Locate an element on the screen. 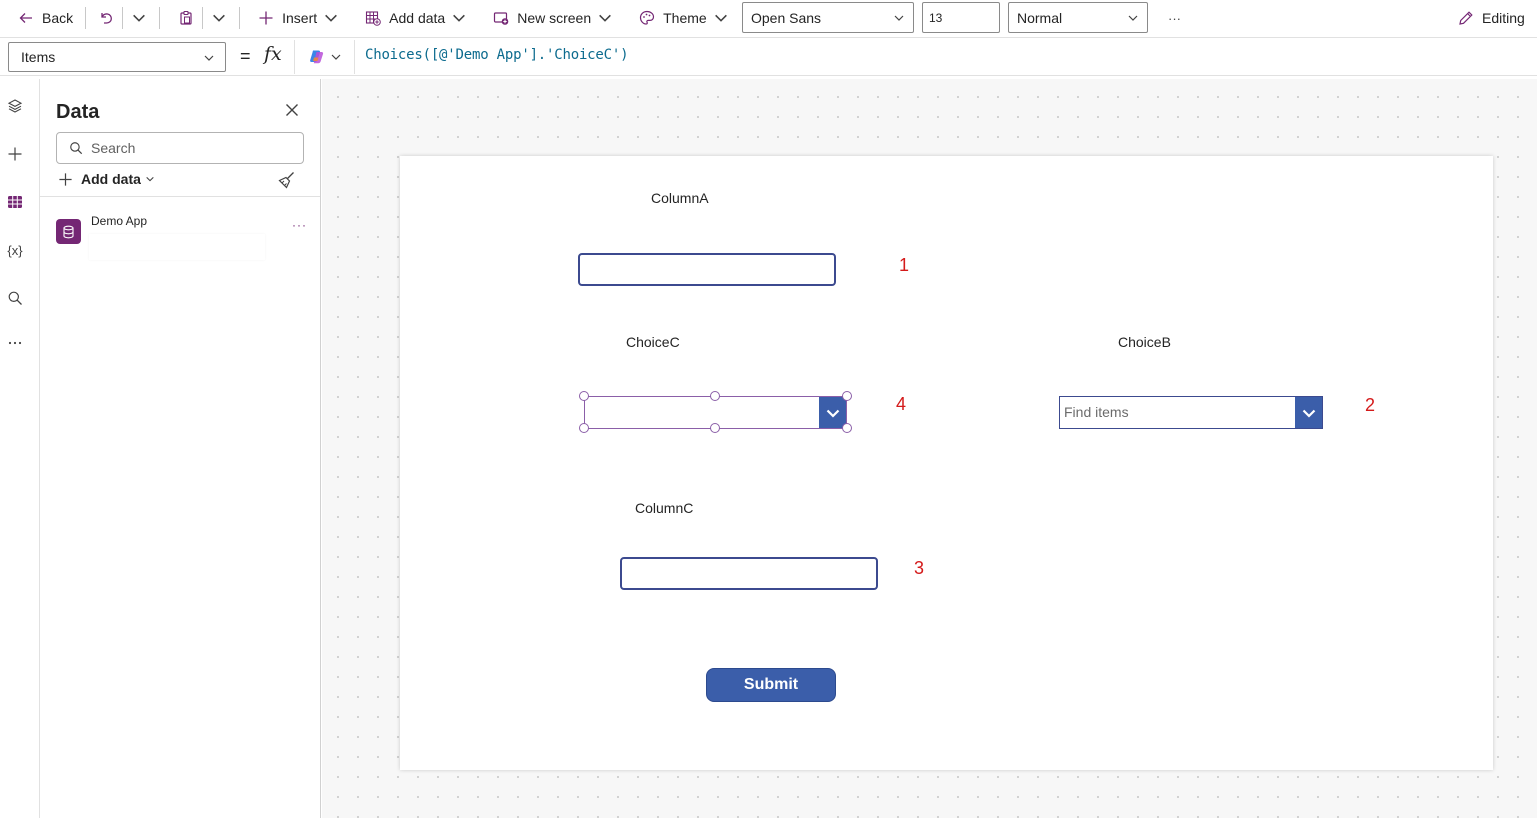 Image resolution: width=1537 pixels, height=818 pixels. theme-label: Theme is located at coordinates (685, 18).